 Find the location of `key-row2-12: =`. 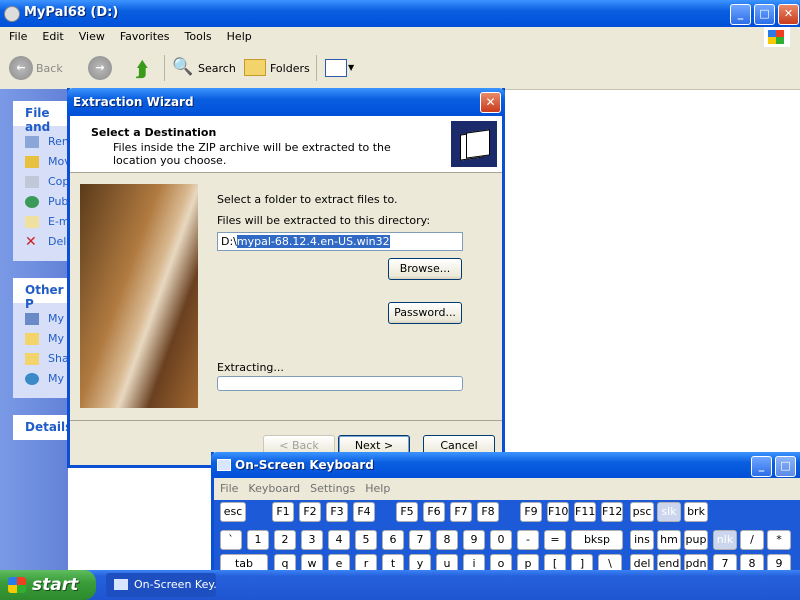

key-row2-12: = is located at coordinates (555, 540).